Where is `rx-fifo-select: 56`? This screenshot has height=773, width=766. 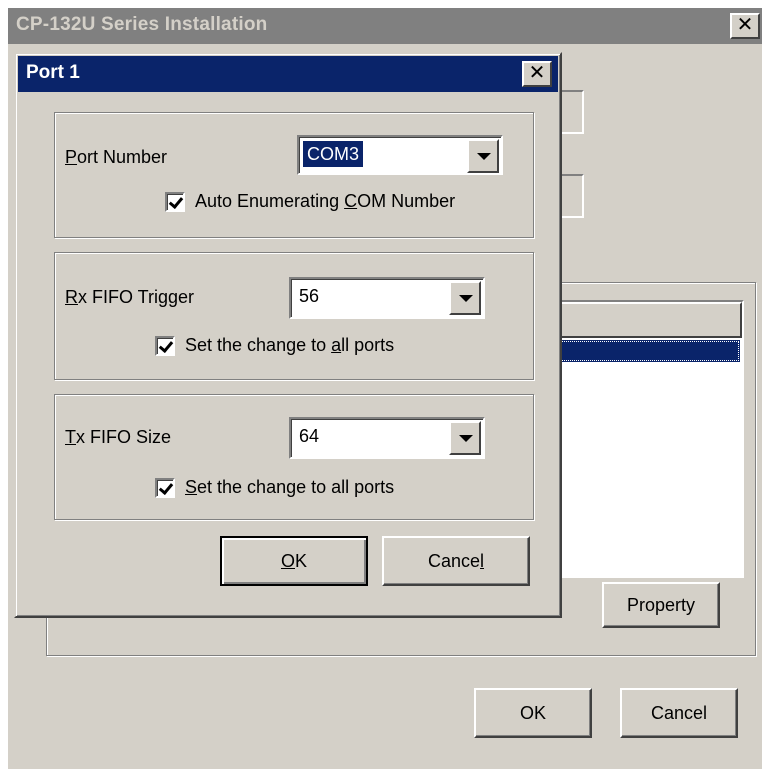
rx-fifo-select: 56 is located at coordinates (387, 298).